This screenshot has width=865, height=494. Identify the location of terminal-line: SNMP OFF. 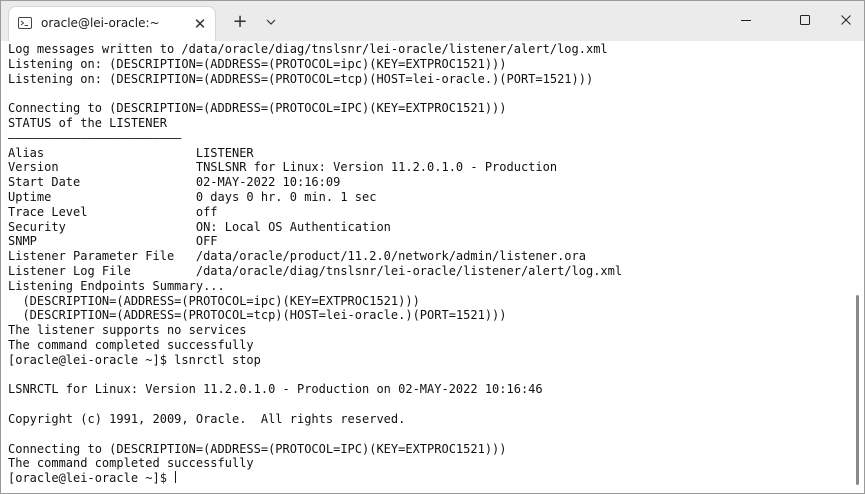
(113, 241).